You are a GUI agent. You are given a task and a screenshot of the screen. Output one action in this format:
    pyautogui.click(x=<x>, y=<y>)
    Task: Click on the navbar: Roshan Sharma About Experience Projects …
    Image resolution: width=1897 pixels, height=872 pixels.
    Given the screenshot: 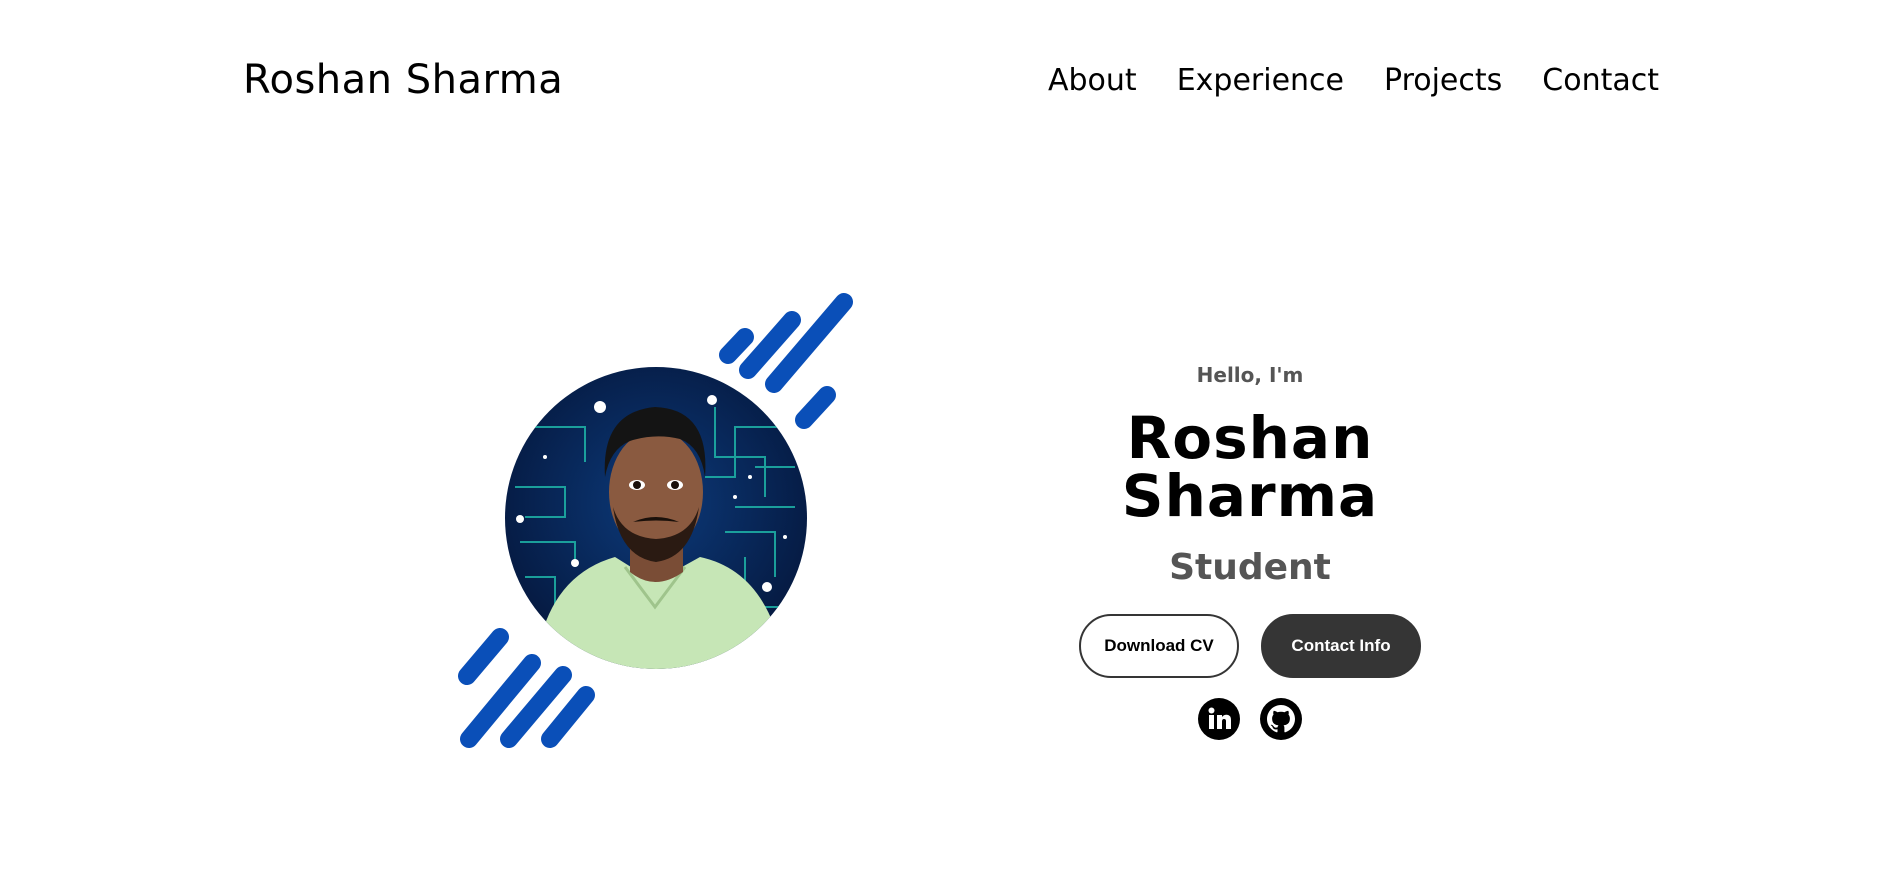 What is the action you would take?
    pyautogui.click(x=951, y=80)
    